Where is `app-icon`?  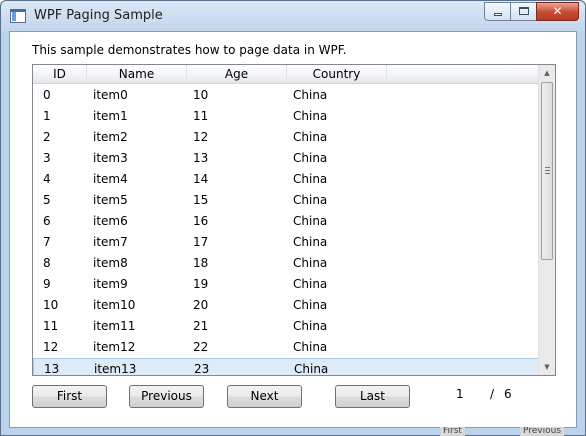
app-icon is located at coordinates (18, 16).